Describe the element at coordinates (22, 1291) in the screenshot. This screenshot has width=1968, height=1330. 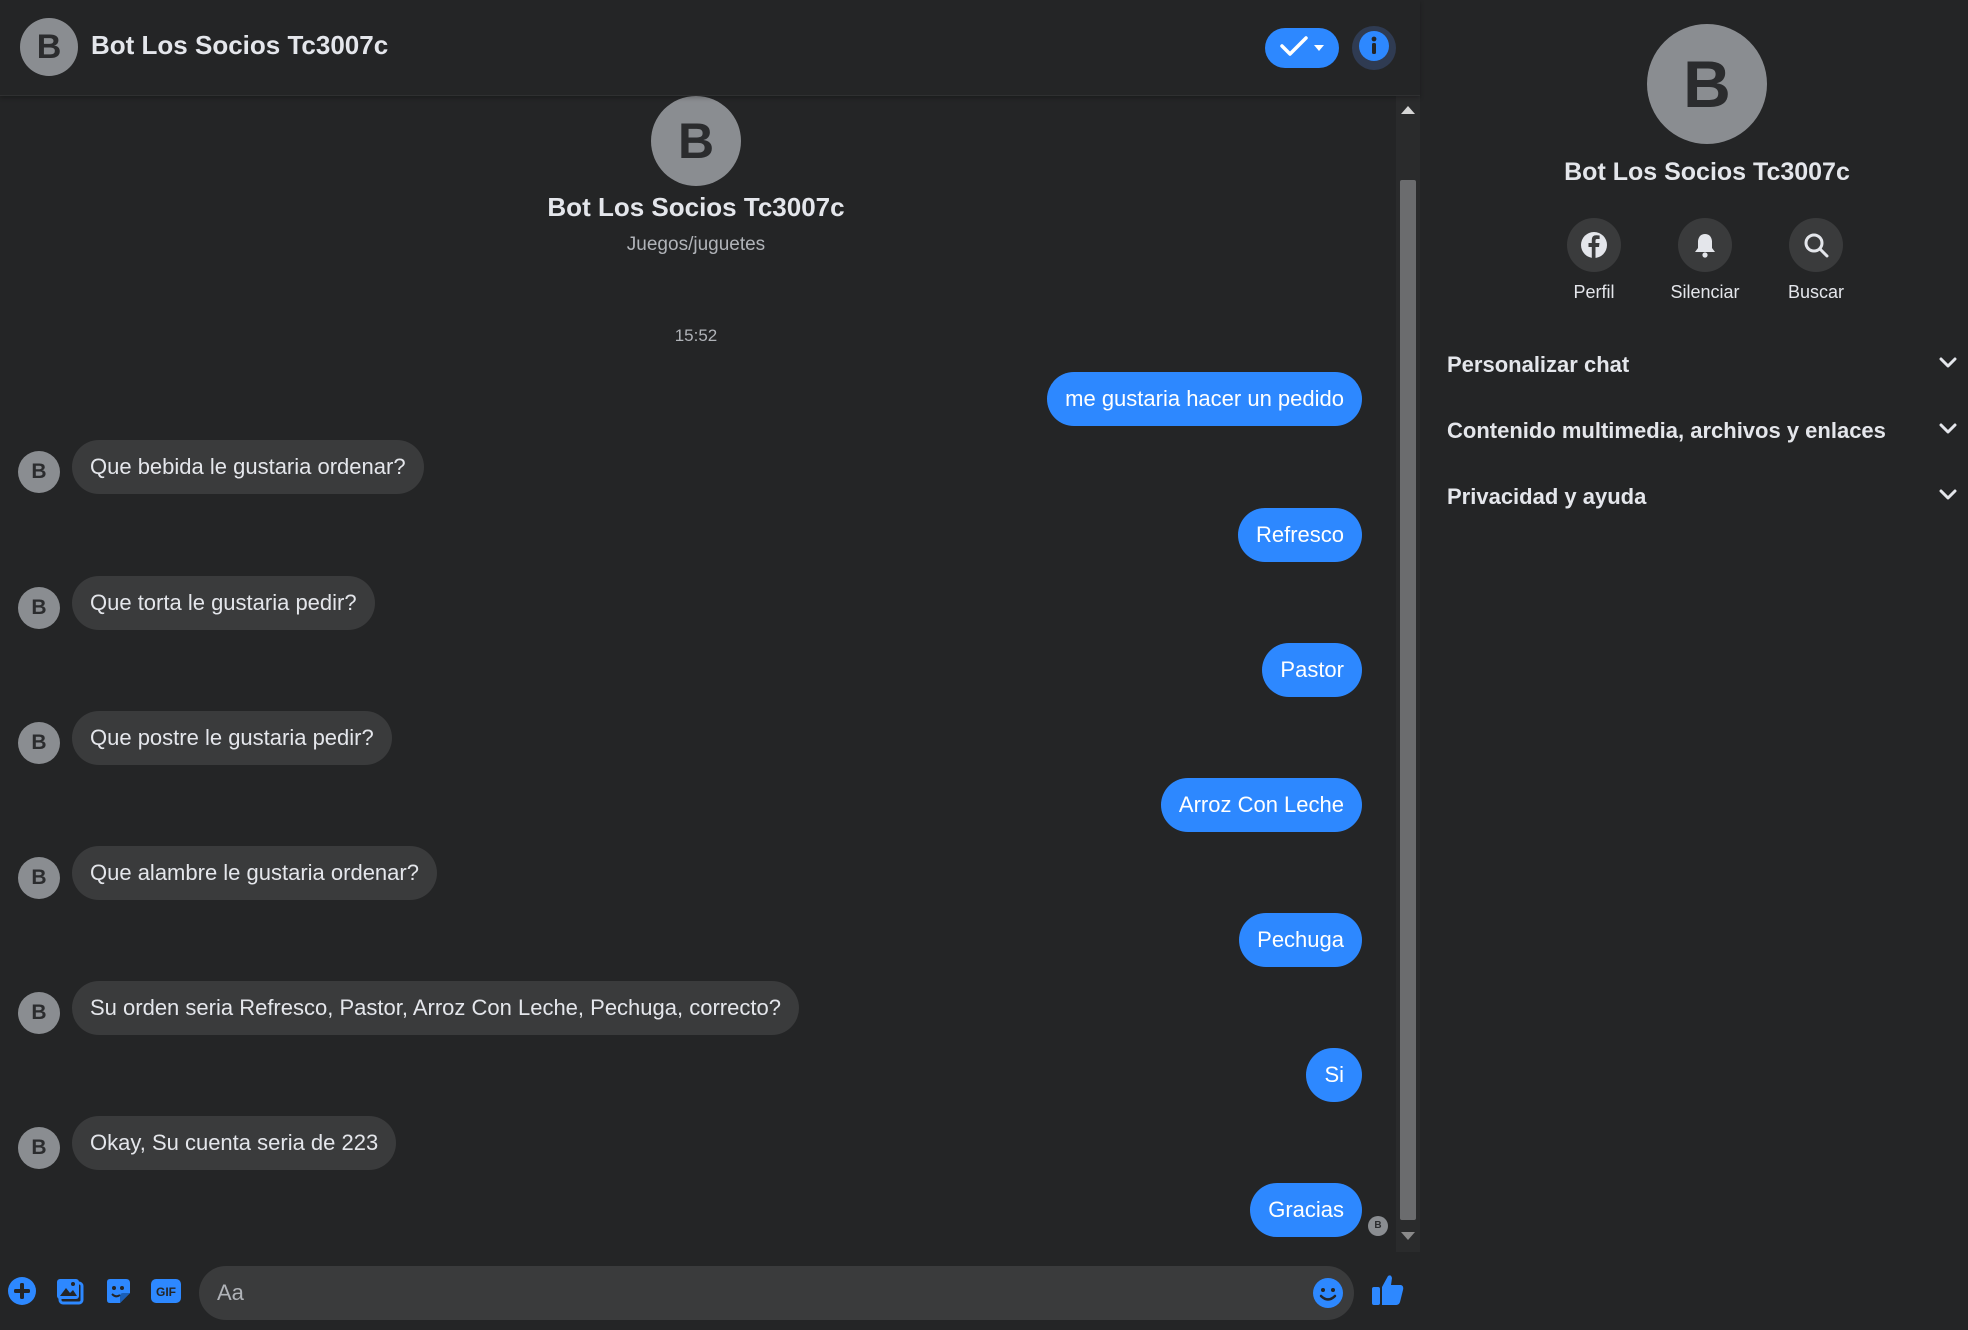
I see `plus-icon` at that location.